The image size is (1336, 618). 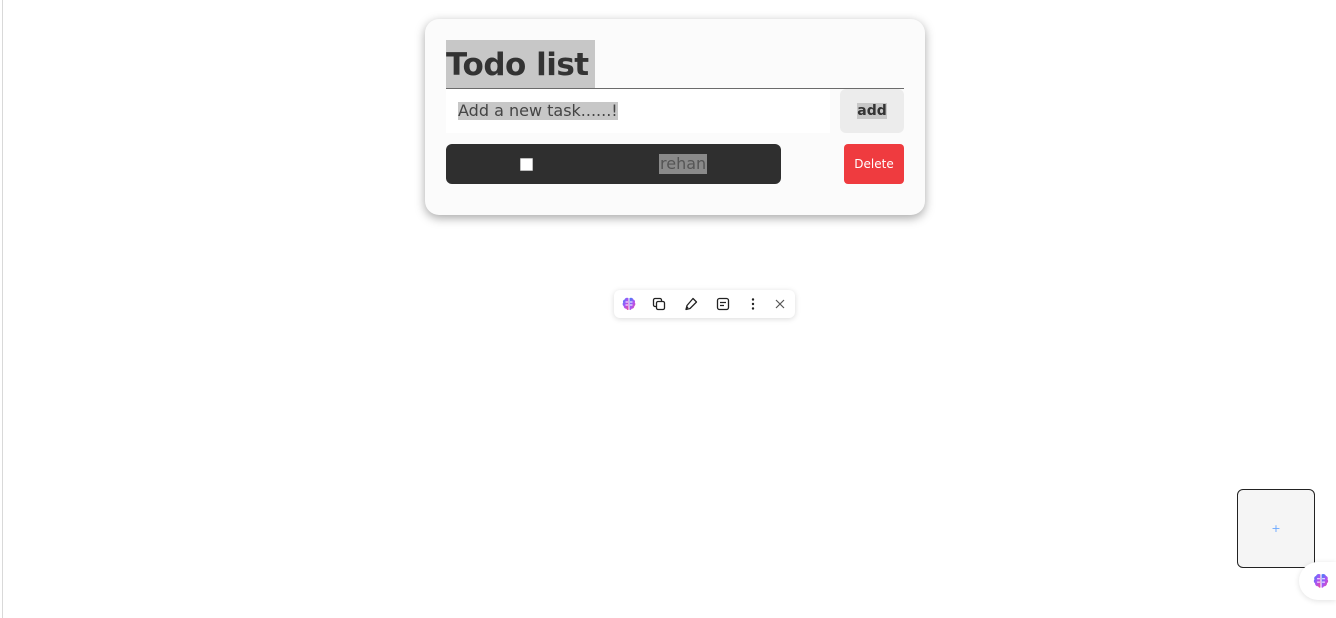 What do you see at coordinates (780, 304) in the screenshot?
I see `close-icon` at bounding box center [780, 304].